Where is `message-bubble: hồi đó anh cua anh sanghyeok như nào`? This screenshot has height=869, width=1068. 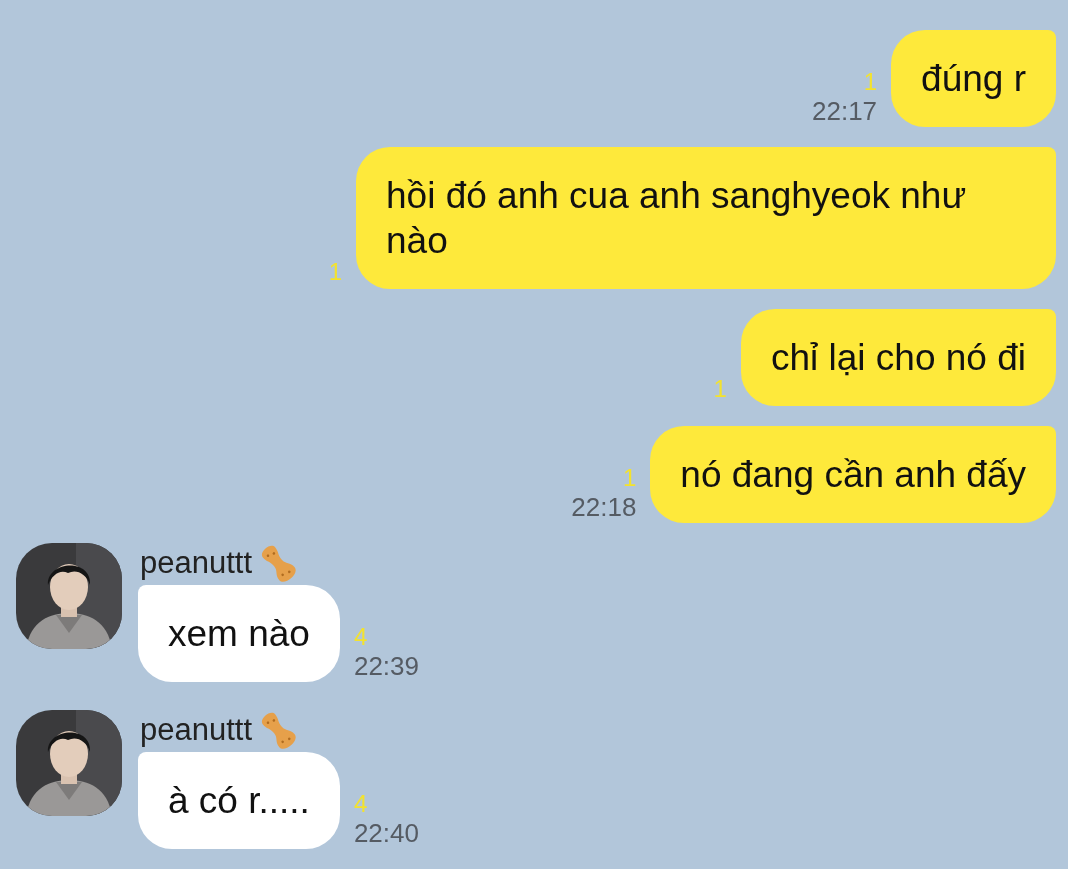
message-bubble: hồi đó anh cua anh sanghyeok như nào is located at coordinates (706, 218).